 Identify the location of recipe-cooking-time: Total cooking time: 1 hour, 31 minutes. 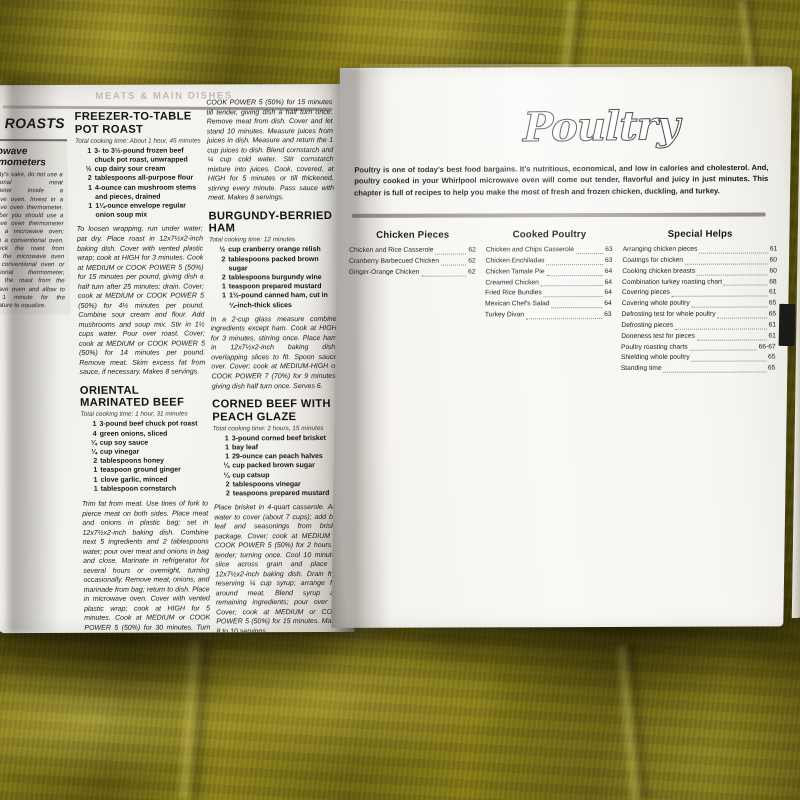
(134, 414).